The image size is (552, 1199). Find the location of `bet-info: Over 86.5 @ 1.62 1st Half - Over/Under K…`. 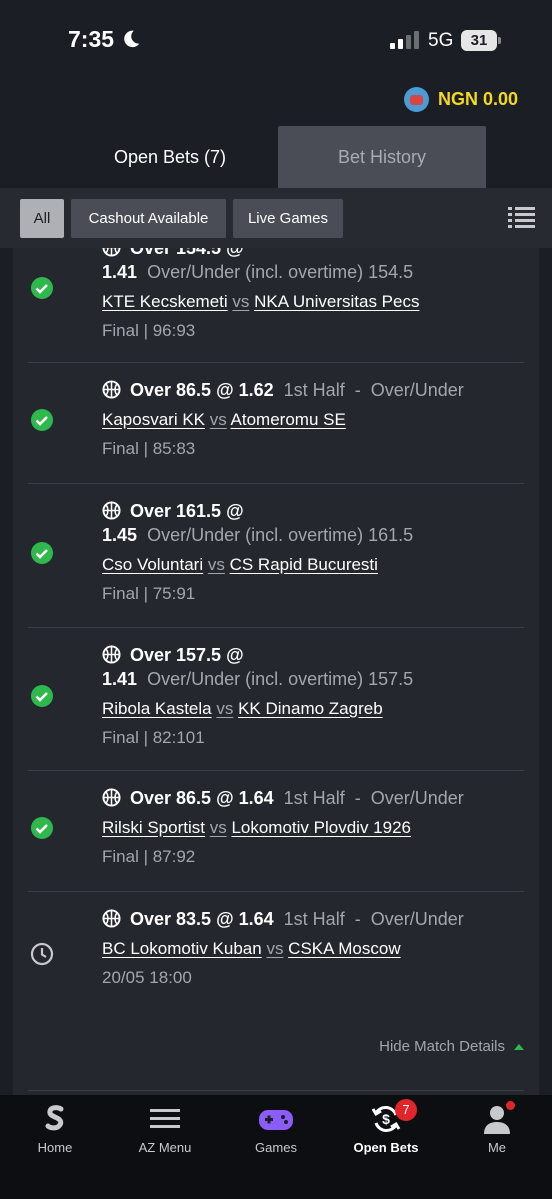

bet-info: Over 86.5 @ 1.62 1st Half - Over/Under K… is located at coordinates (313, 418).